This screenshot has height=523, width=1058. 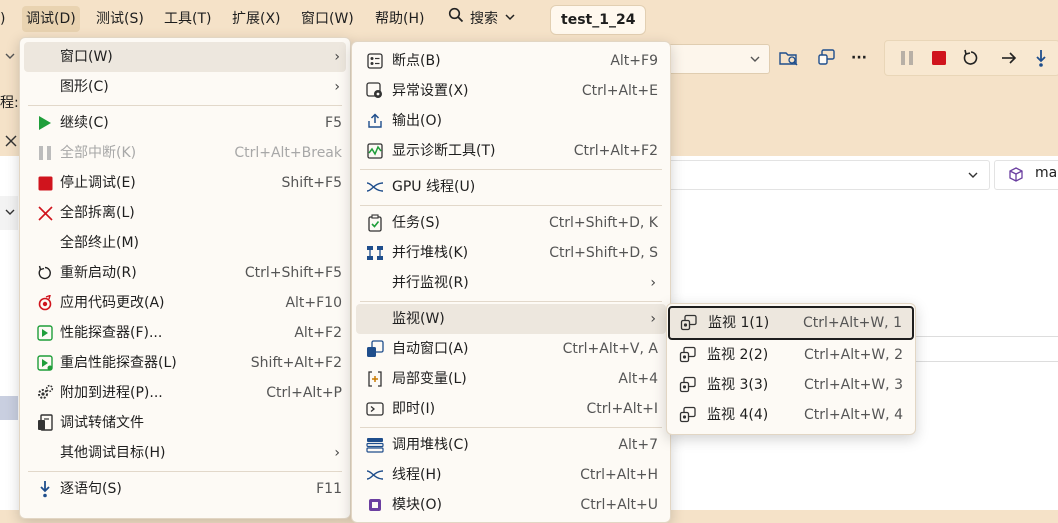 What do you see at coordinates (444, 151) in the screenshot?
I see `menu-item-label: 显示诊断工具(T)` at bounding box center [444, 151].